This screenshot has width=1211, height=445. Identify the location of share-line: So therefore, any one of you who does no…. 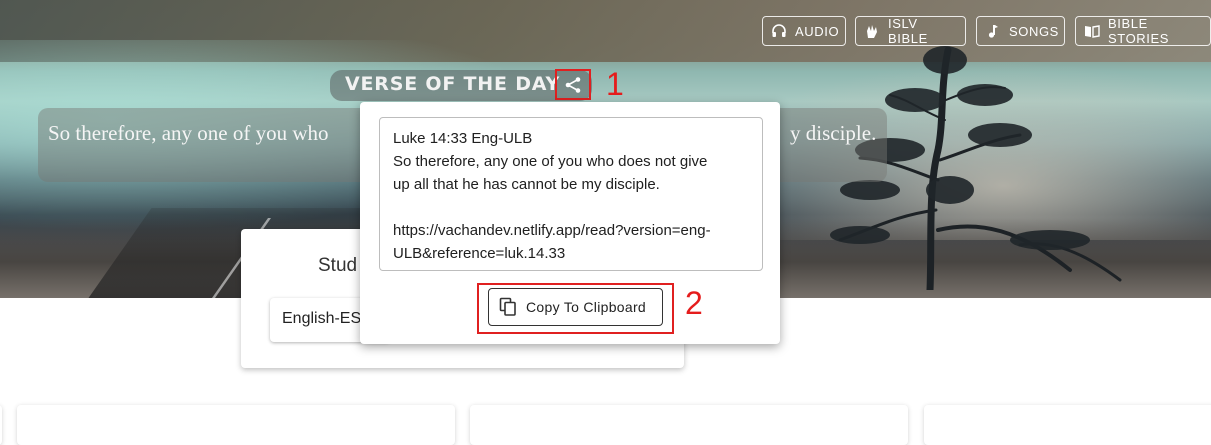
(550, 161).